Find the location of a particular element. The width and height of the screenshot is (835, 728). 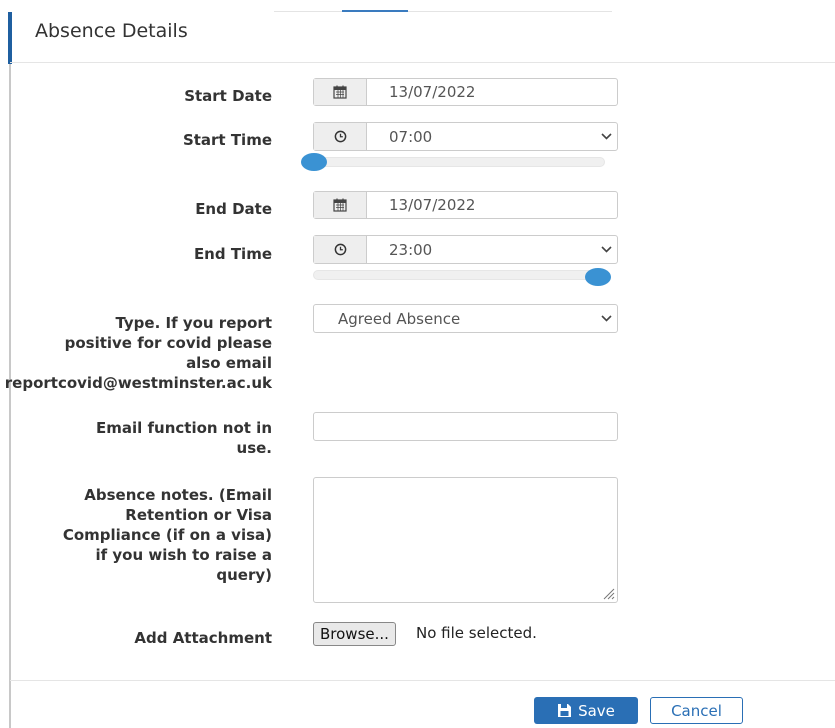

absence-notes-label-line: query) is located at coordinates (244, 575).